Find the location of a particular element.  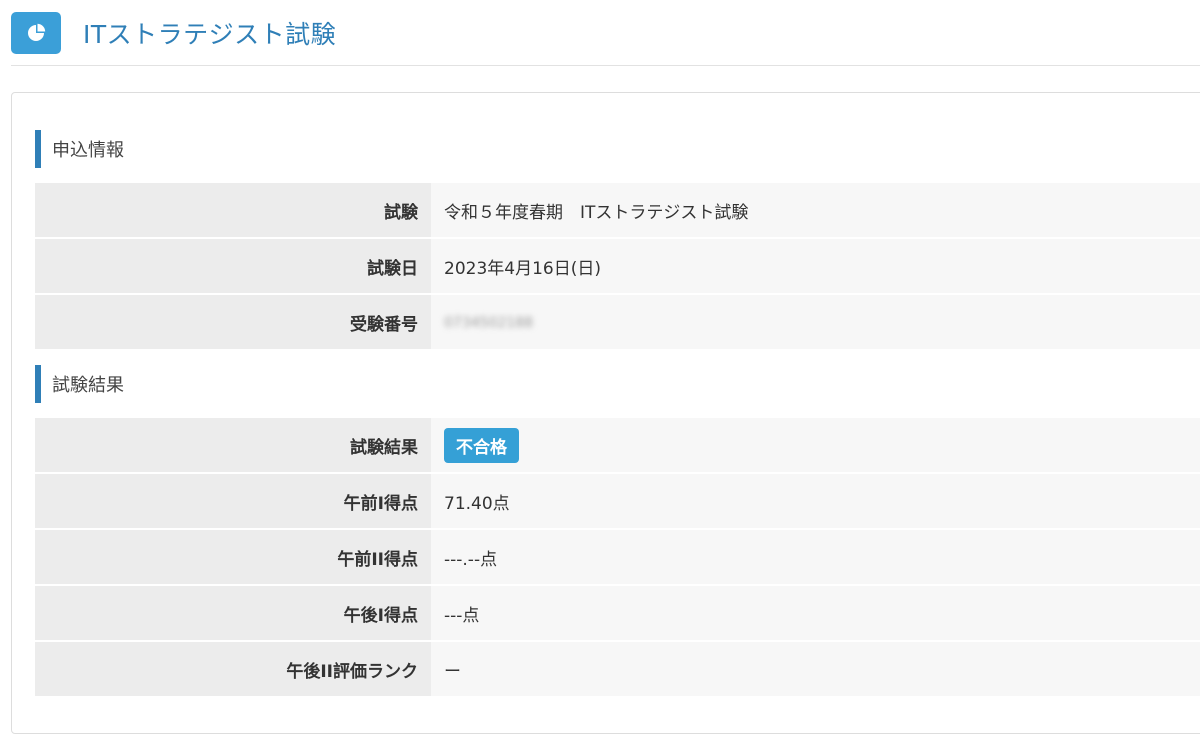

morning-2-score-value: ---.--点 is located at coordinates (815, 557).